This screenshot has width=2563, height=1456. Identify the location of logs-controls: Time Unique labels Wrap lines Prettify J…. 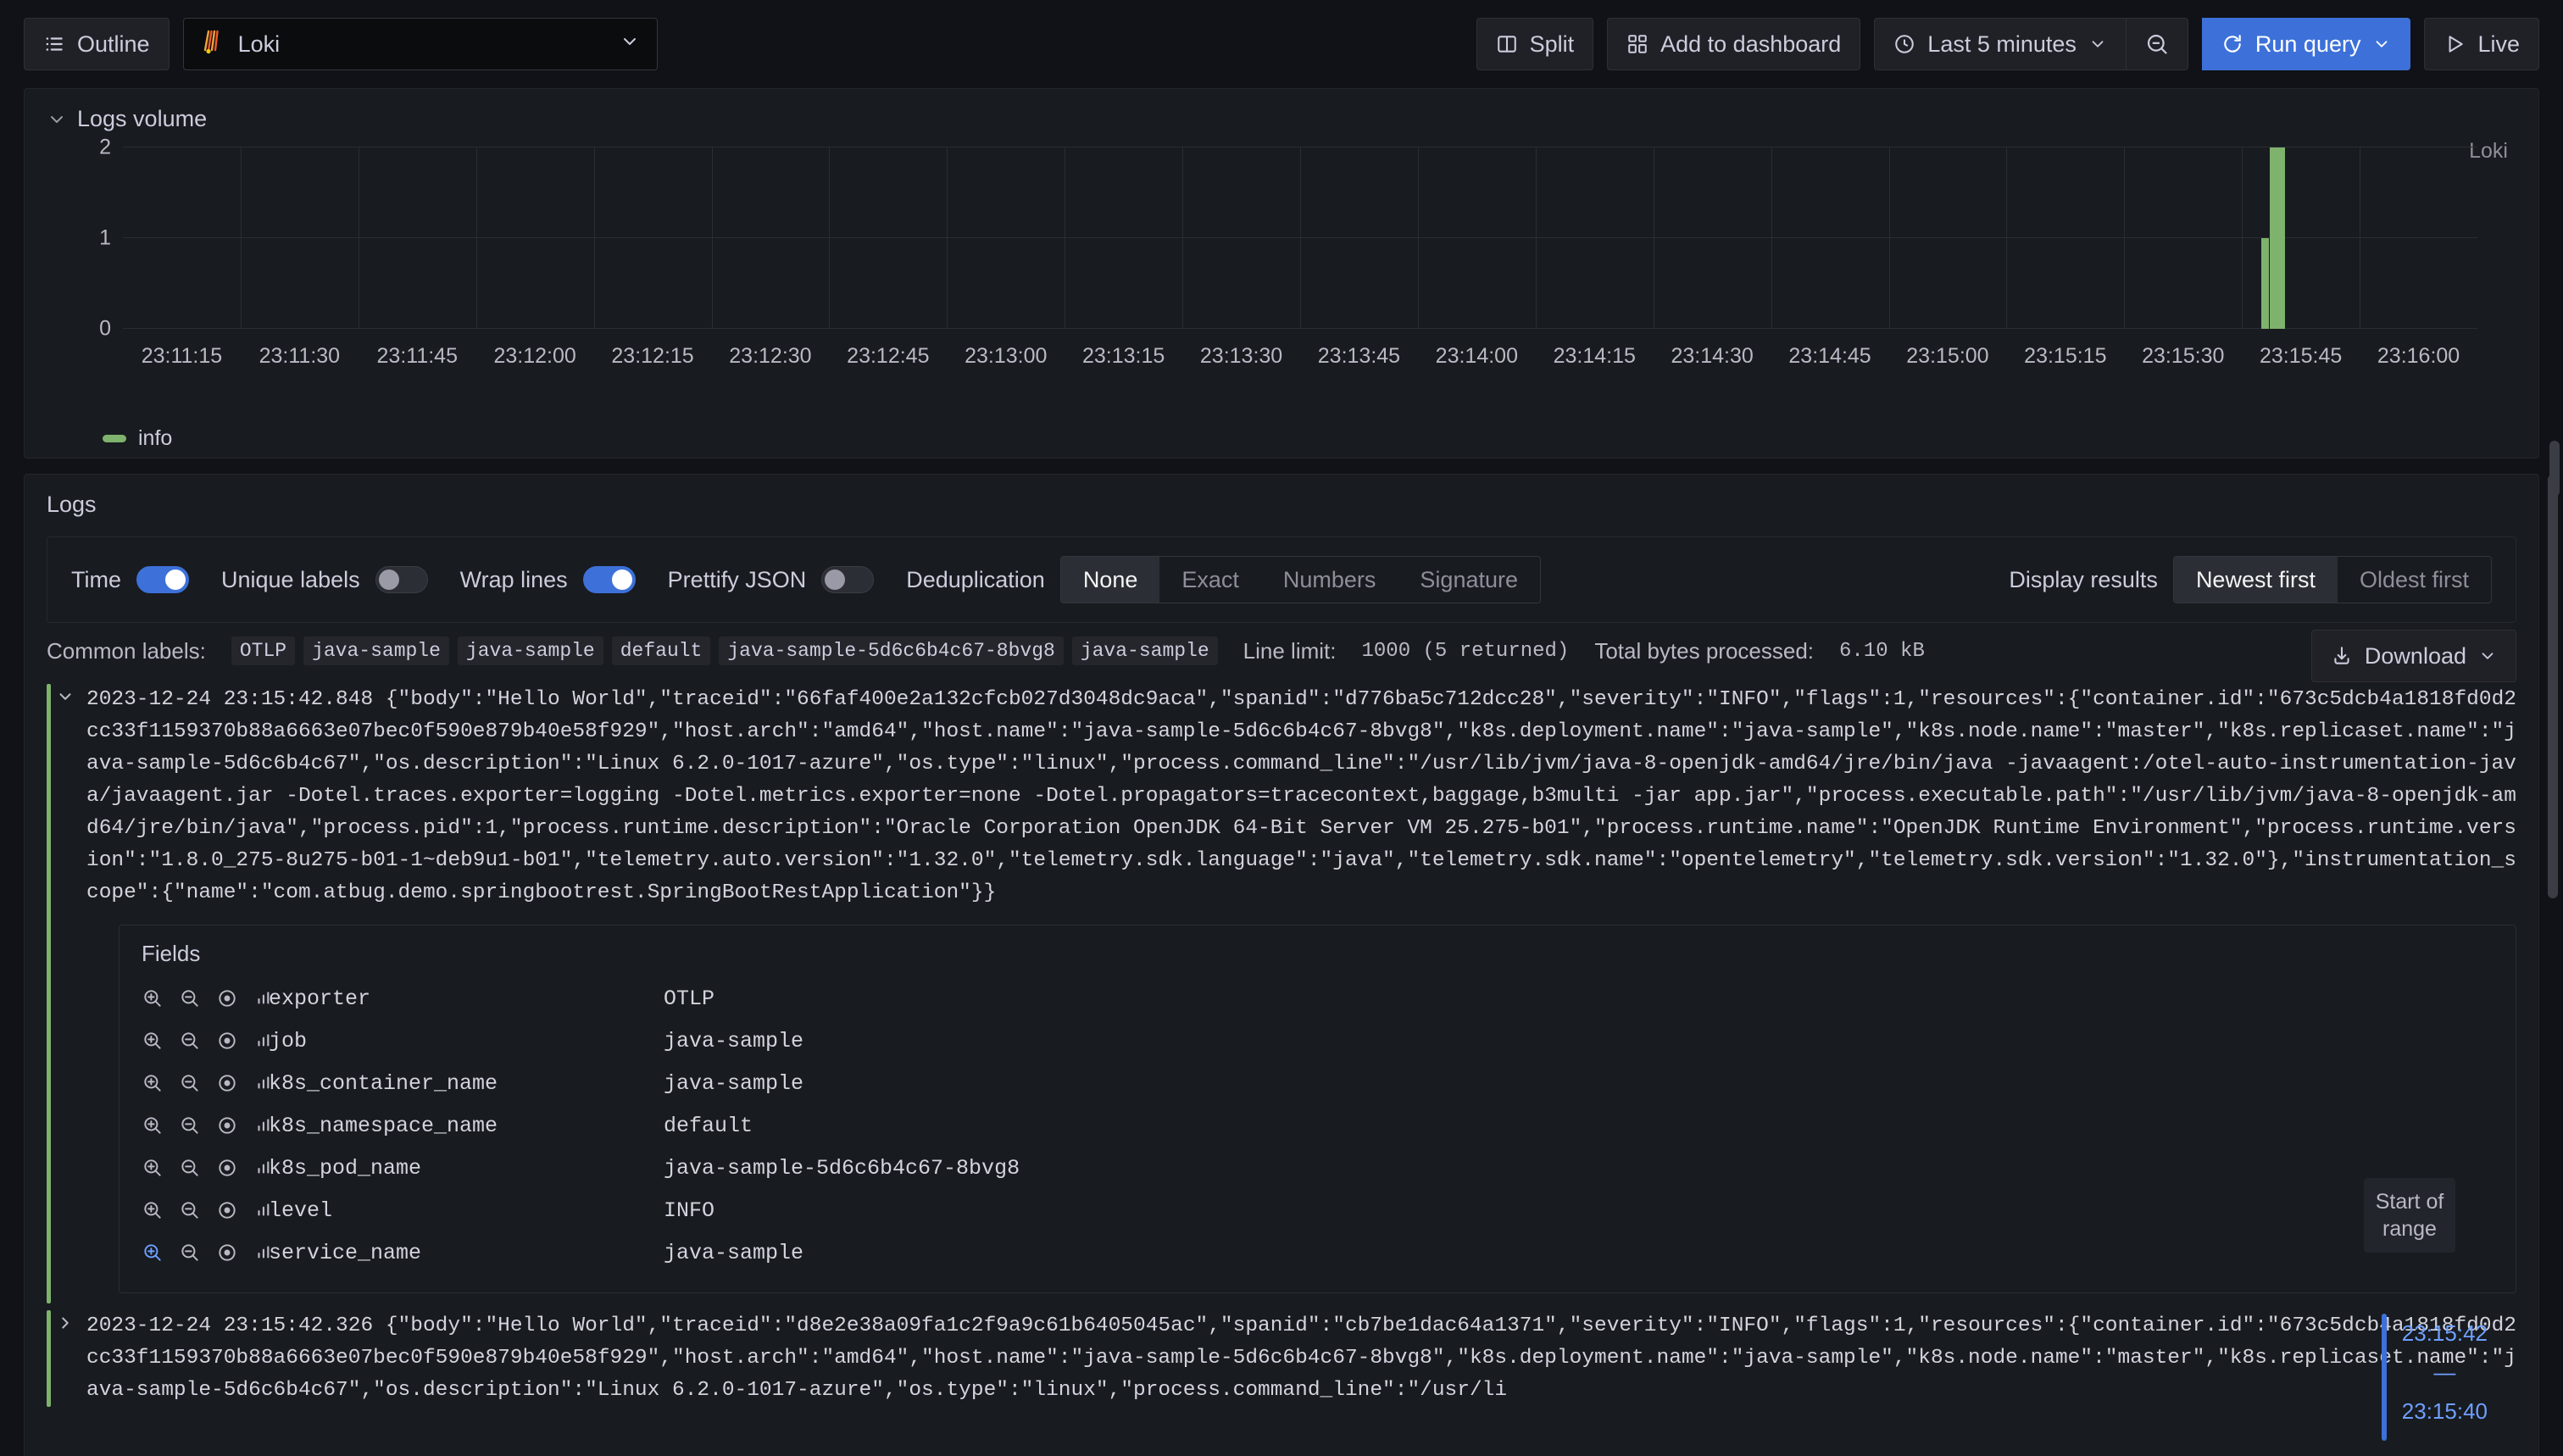
(1281, 580).